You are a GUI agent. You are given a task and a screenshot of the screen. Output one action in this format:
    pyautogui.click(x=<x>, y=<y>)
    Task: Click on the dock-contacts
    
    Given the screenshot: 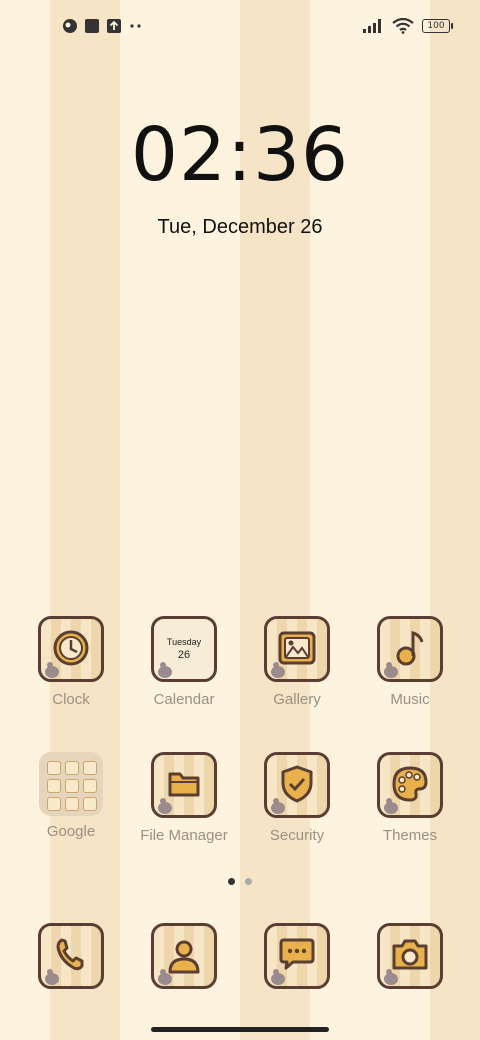 What is the action you would take?
    pyautogui.click(x=184, y=956)
    